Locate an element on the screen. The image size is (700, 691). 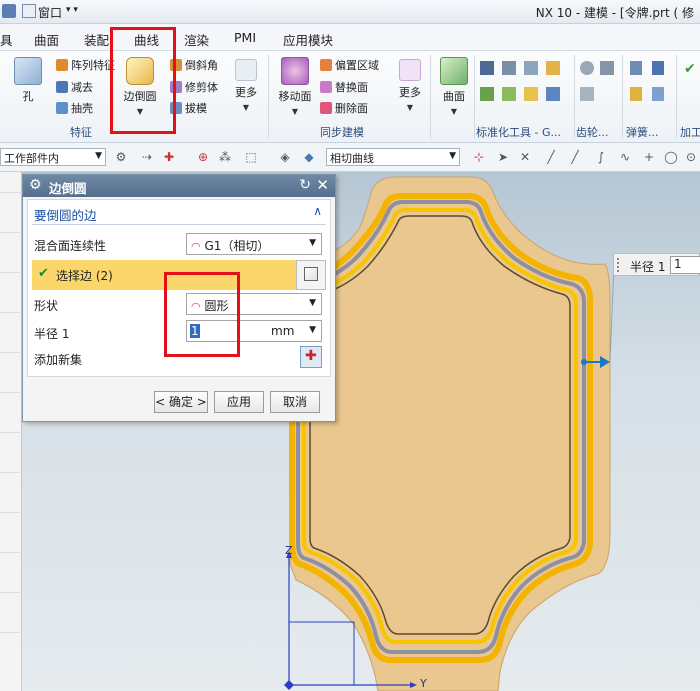
close-icon: ✕ is located at coordinates (322, 185).